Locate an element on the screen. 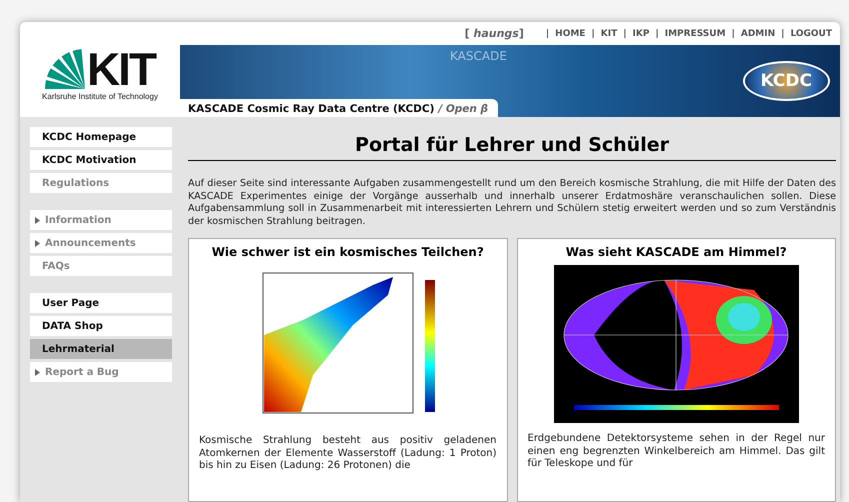 The image size is (849, 502). card-text: Erdgebundene Detektorsysteme sehen in der Regel nur einen eng begrenzten Winkelbereich am Himmel. Das gilt für Teleskope und für is located at coordinates (676, 451).